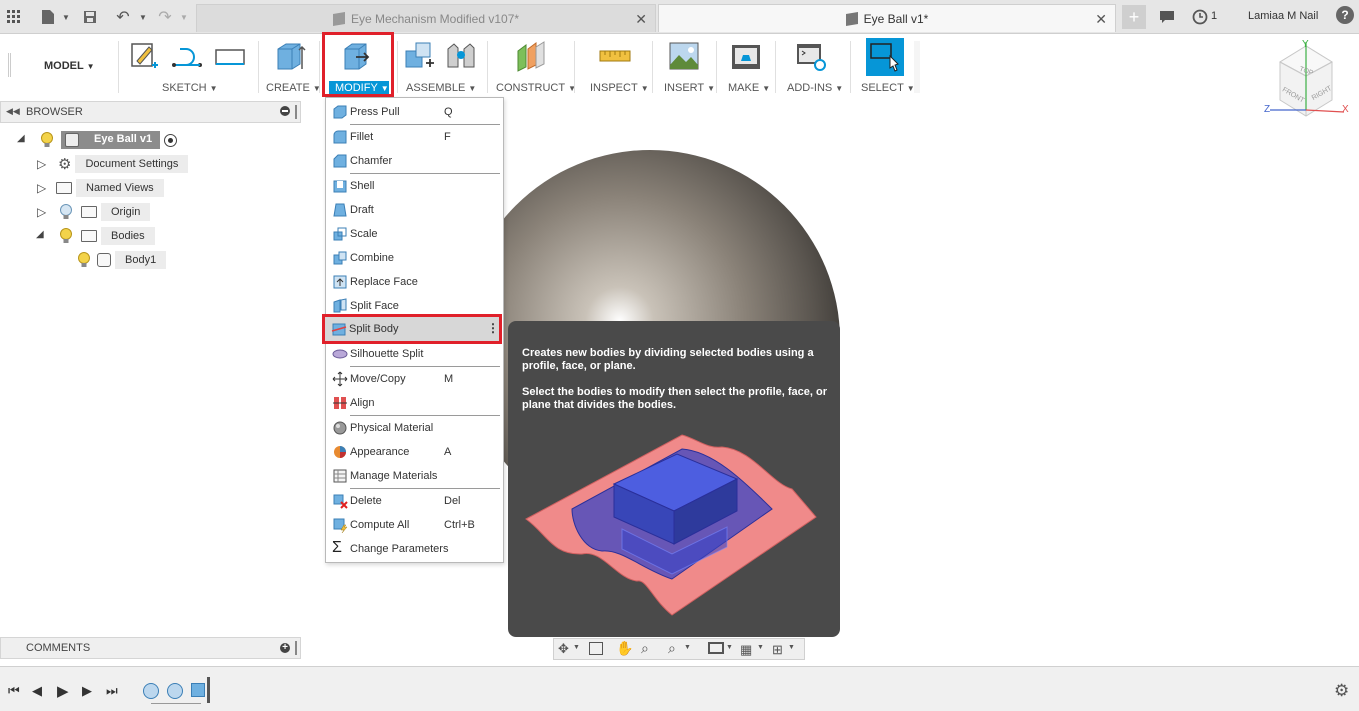 This screenshot has width=1359, height=711. Describe the element at coordinates (14, 691) in the screenshot. I see `go-to-start-icon: ⏮` at that location.